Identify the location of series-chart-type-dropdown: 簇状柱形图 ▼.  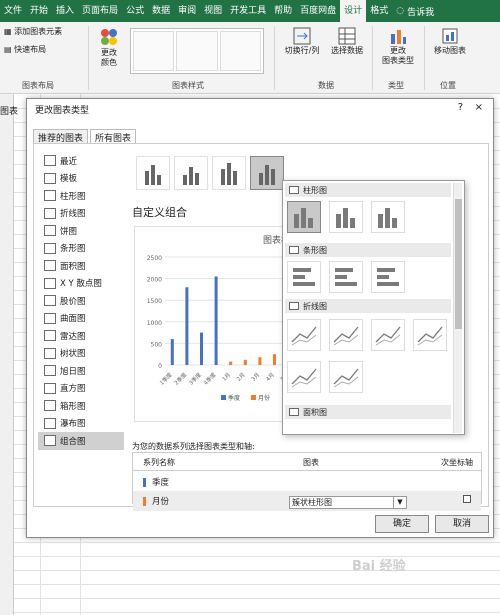
(348, 502).